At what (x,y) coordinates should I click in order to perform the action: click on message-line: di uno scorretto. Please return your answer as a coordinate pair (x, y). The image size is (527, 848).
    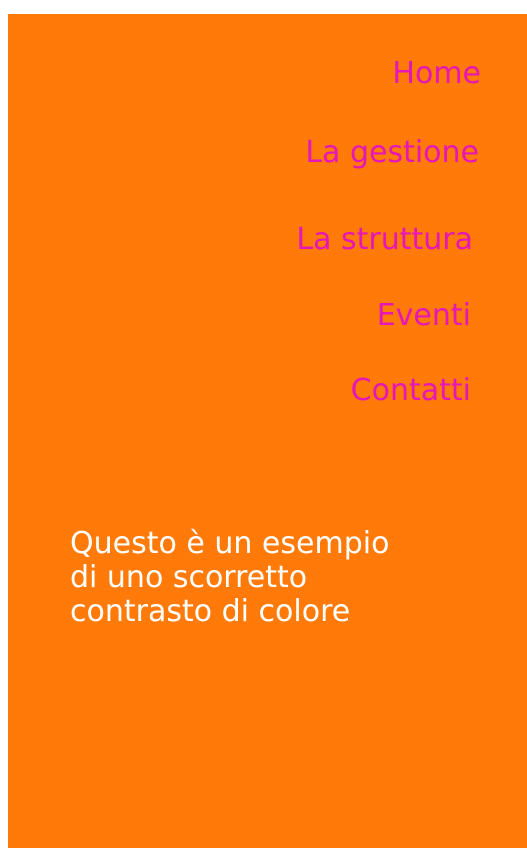
    Looking at the image, I should click on (189, 577).